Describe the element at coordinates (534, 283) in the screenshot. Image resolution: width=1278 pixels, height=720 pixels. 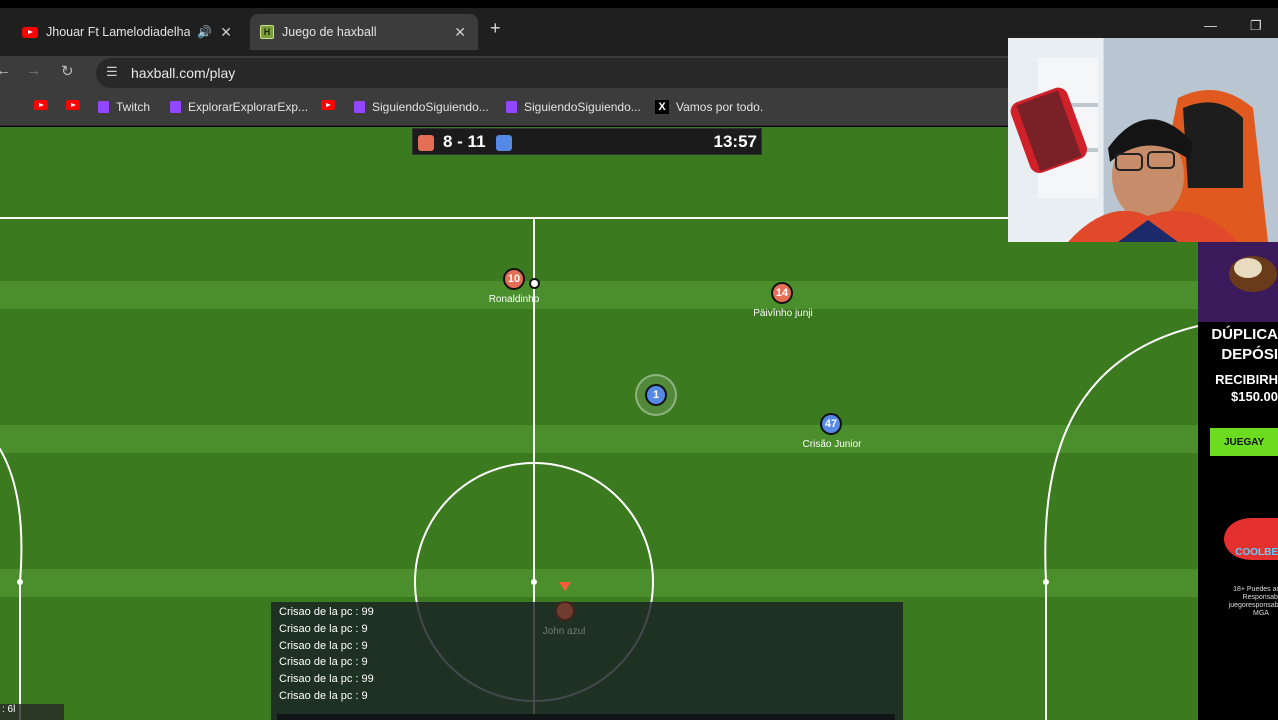
I see `ball` at that location.